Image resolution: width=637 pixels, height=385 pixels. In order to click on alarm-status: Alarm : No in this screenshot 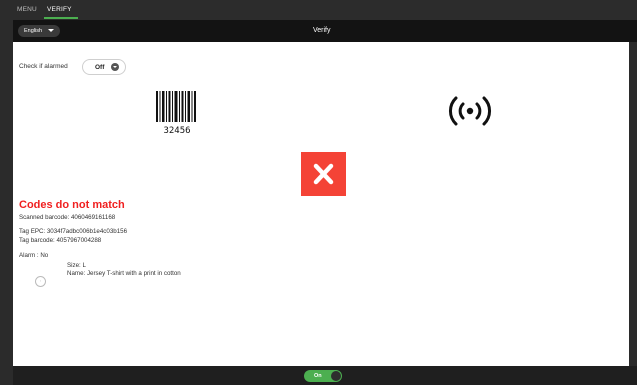, I will do `click(34, 255)`.